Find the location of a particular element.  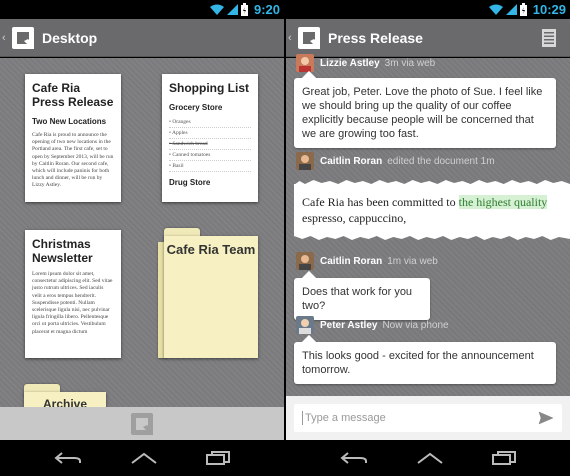

message-input is located at coordinates (420, 418).